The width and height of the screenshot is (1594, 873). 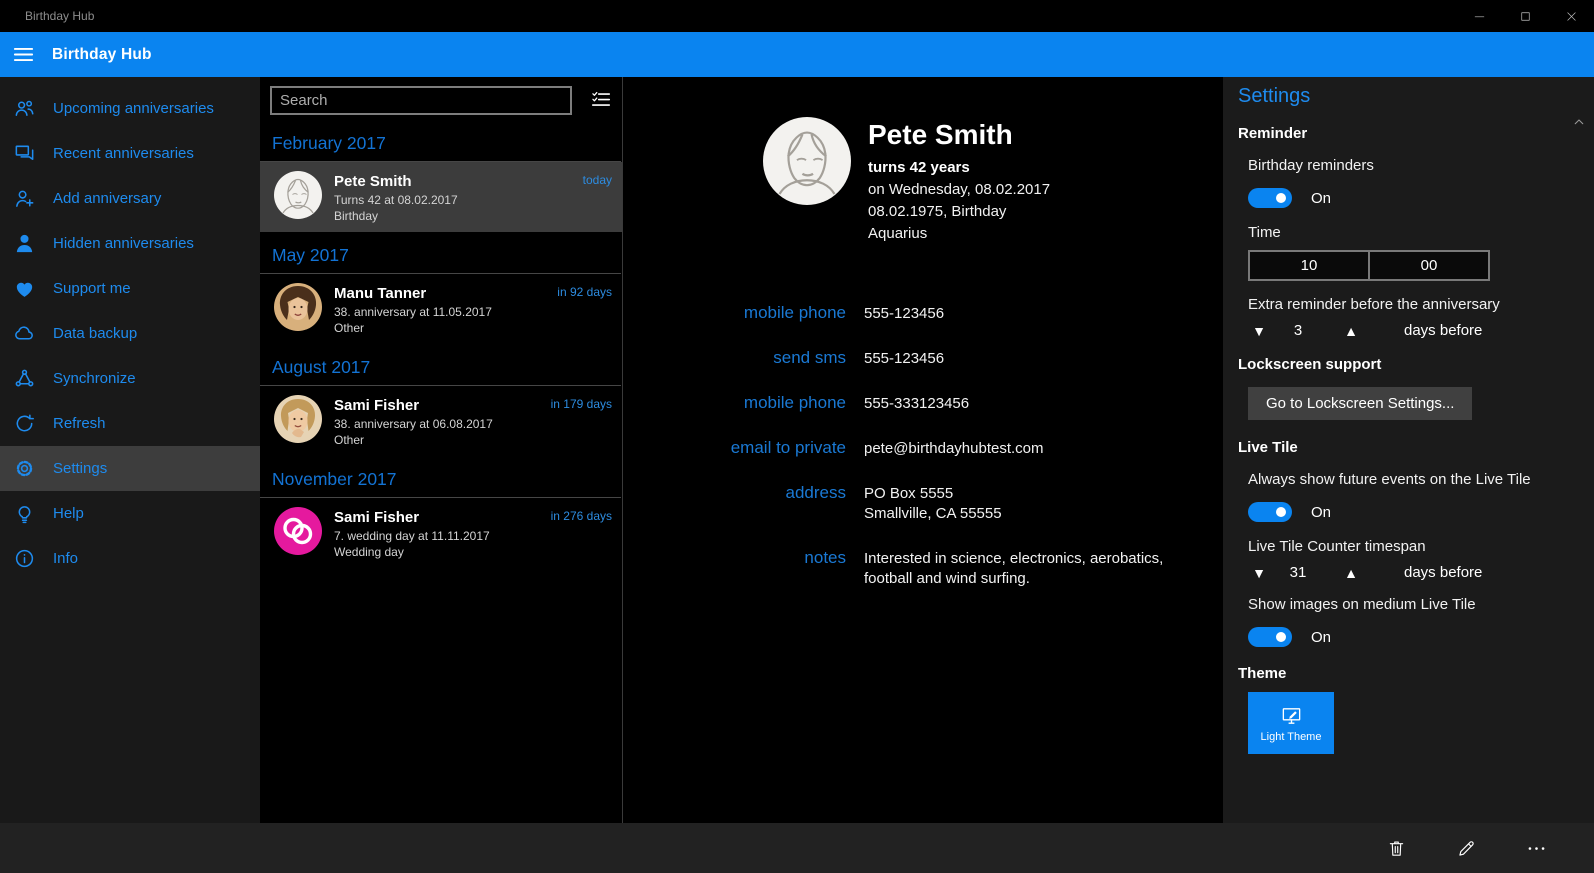 What do you see at coordinates (24, 153) in the screenshot?
I see `chat-icon` at bounding box center [24, 153].